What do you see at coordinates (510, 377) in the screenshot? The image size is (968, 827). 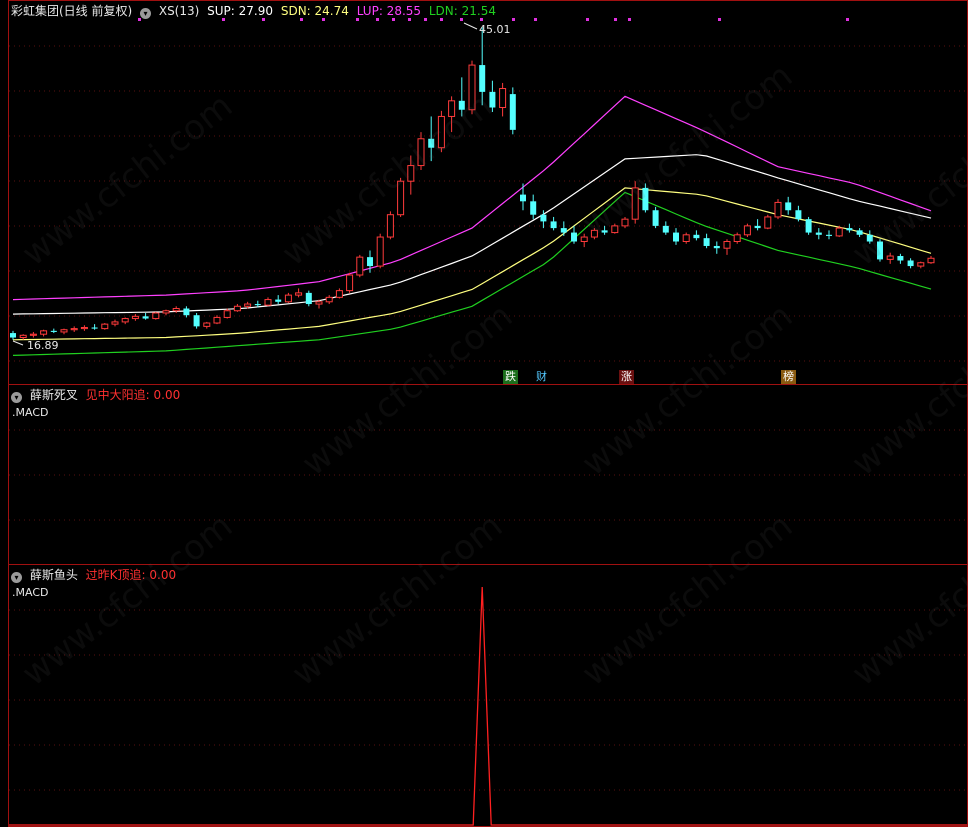 I see `event-tag-die: 跌` at bounding box center [510, 377].